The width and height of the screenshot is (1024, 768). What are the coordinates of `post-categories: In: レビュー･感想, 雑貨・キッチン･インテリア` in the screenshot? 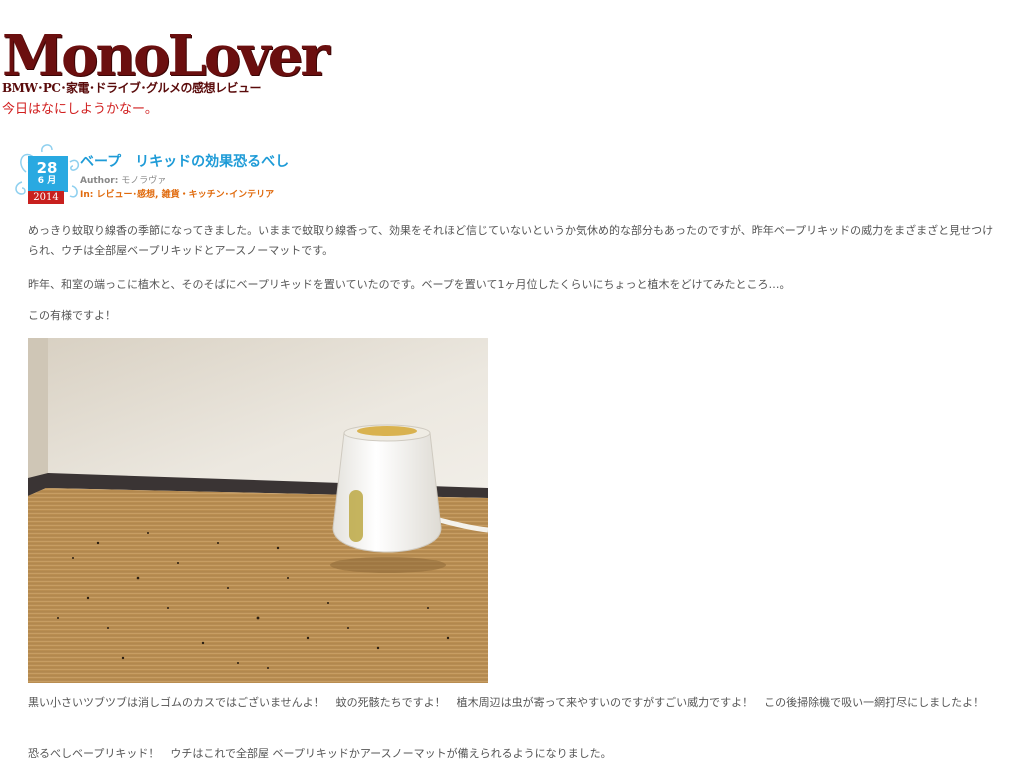 It's located at (177, 195).